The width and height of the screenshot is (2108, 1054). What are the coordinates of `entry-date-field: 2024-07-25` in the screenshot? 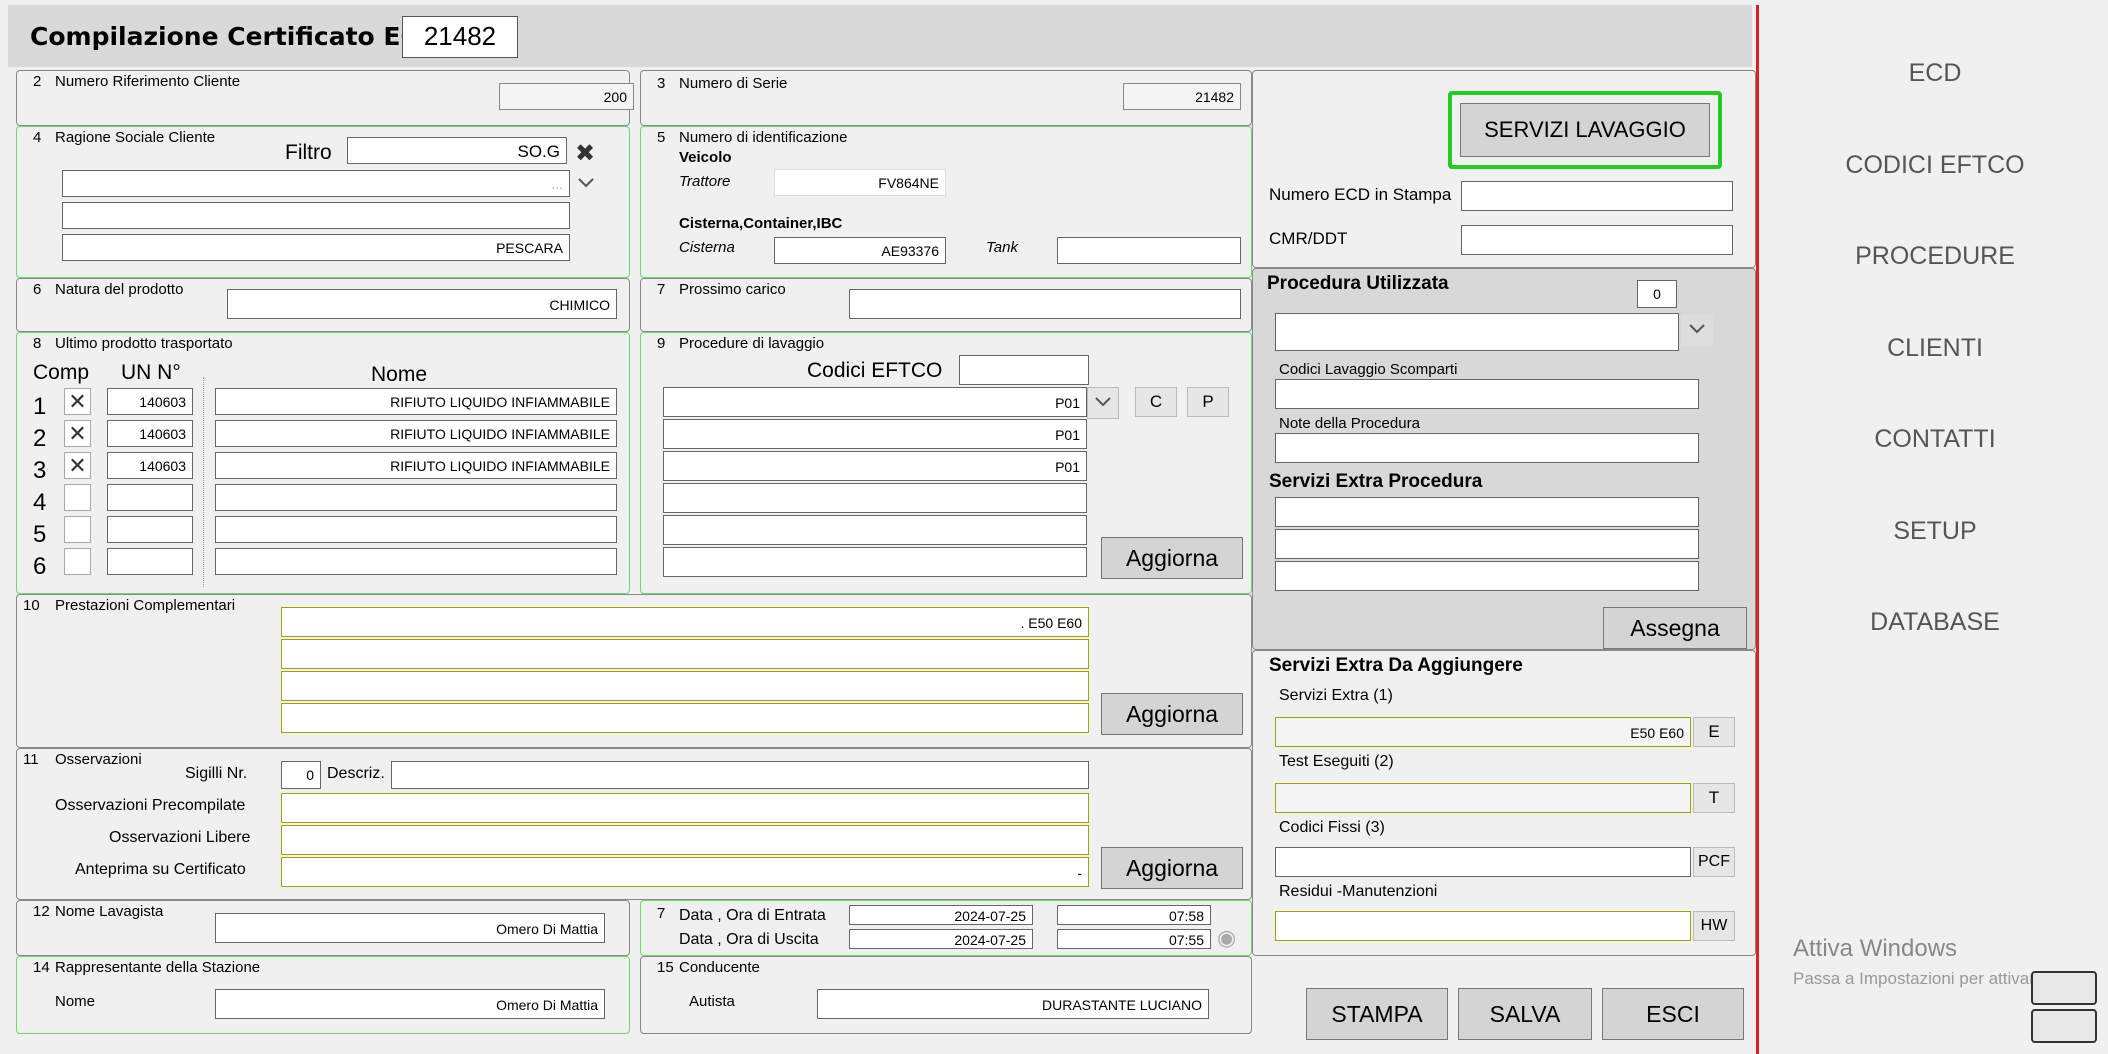 It's located at (941, 915).